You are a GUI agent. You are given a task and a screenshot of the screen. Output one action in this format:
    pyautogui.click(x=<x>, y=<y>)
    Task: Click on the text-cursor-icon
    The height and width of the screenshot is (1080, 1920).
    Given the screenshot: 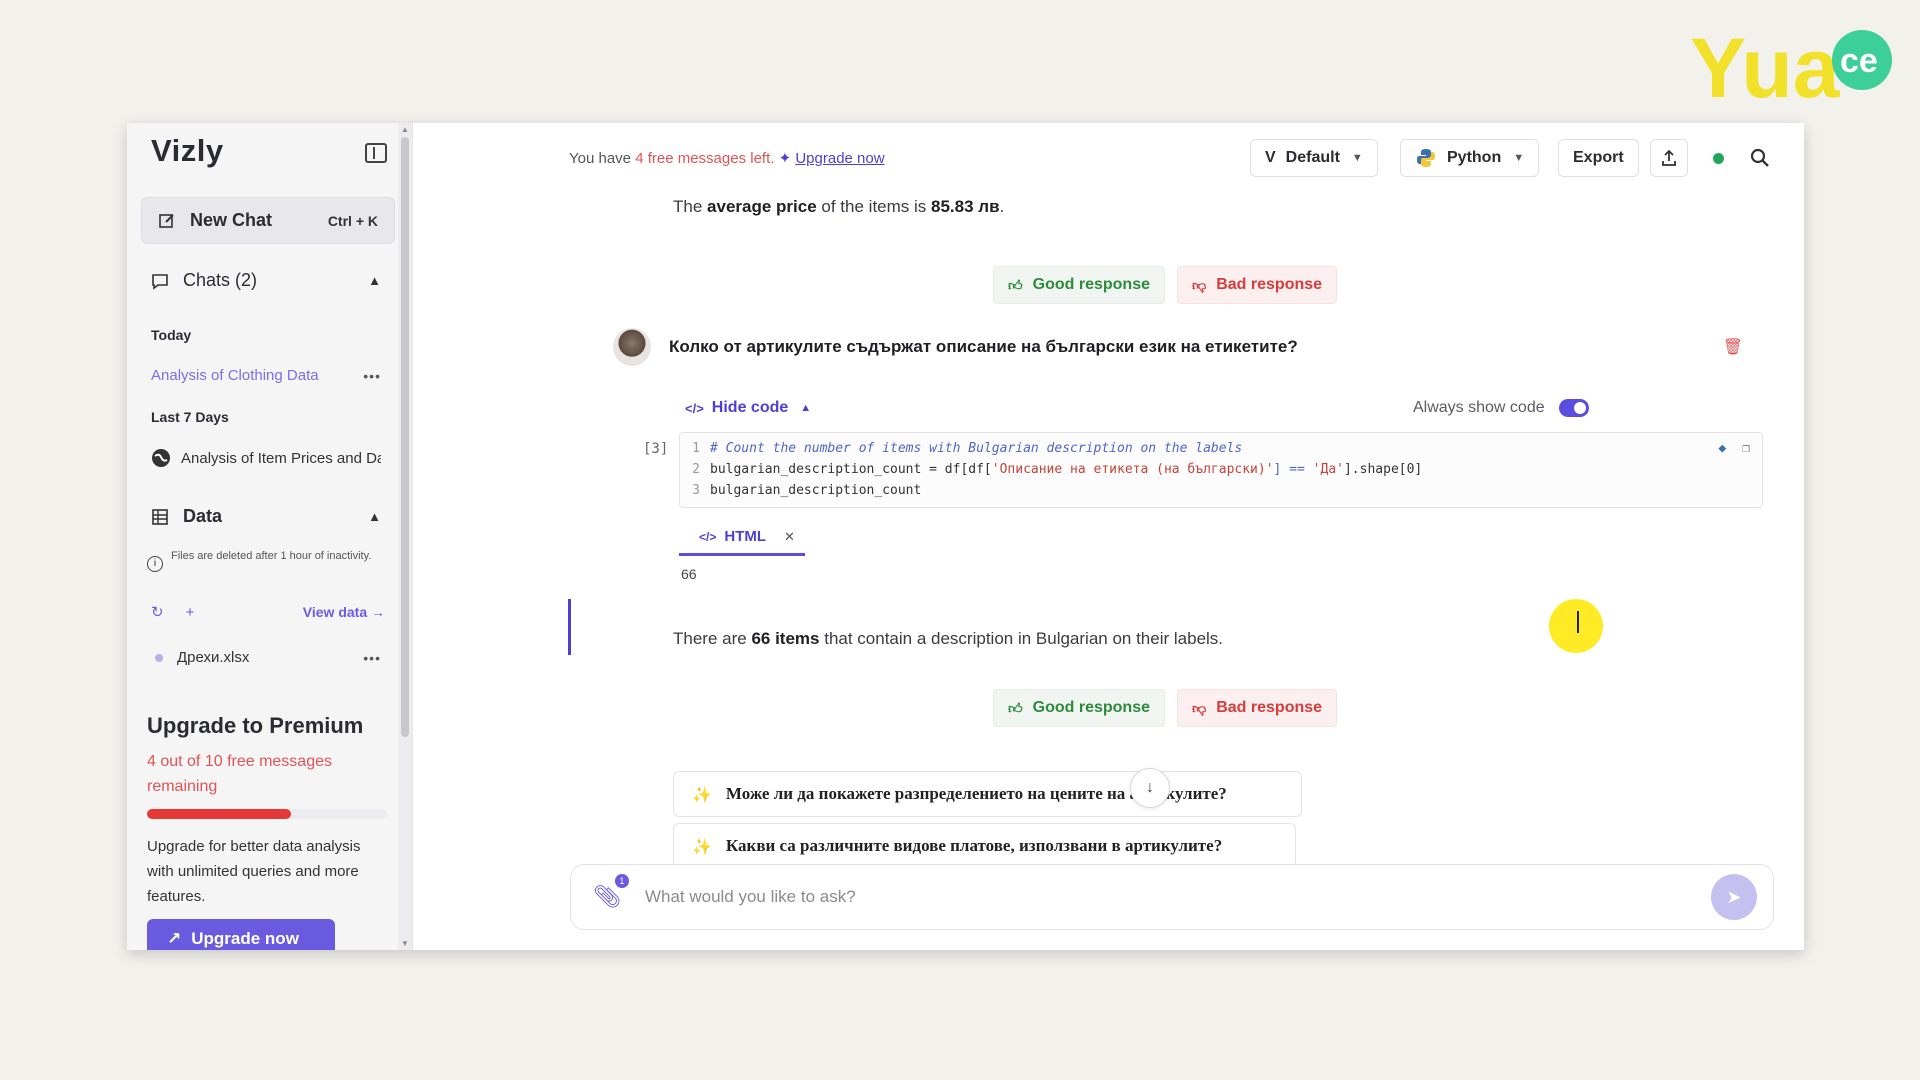 What is the action you would take?
    pyautogui.click(x=1578, y=622)
    